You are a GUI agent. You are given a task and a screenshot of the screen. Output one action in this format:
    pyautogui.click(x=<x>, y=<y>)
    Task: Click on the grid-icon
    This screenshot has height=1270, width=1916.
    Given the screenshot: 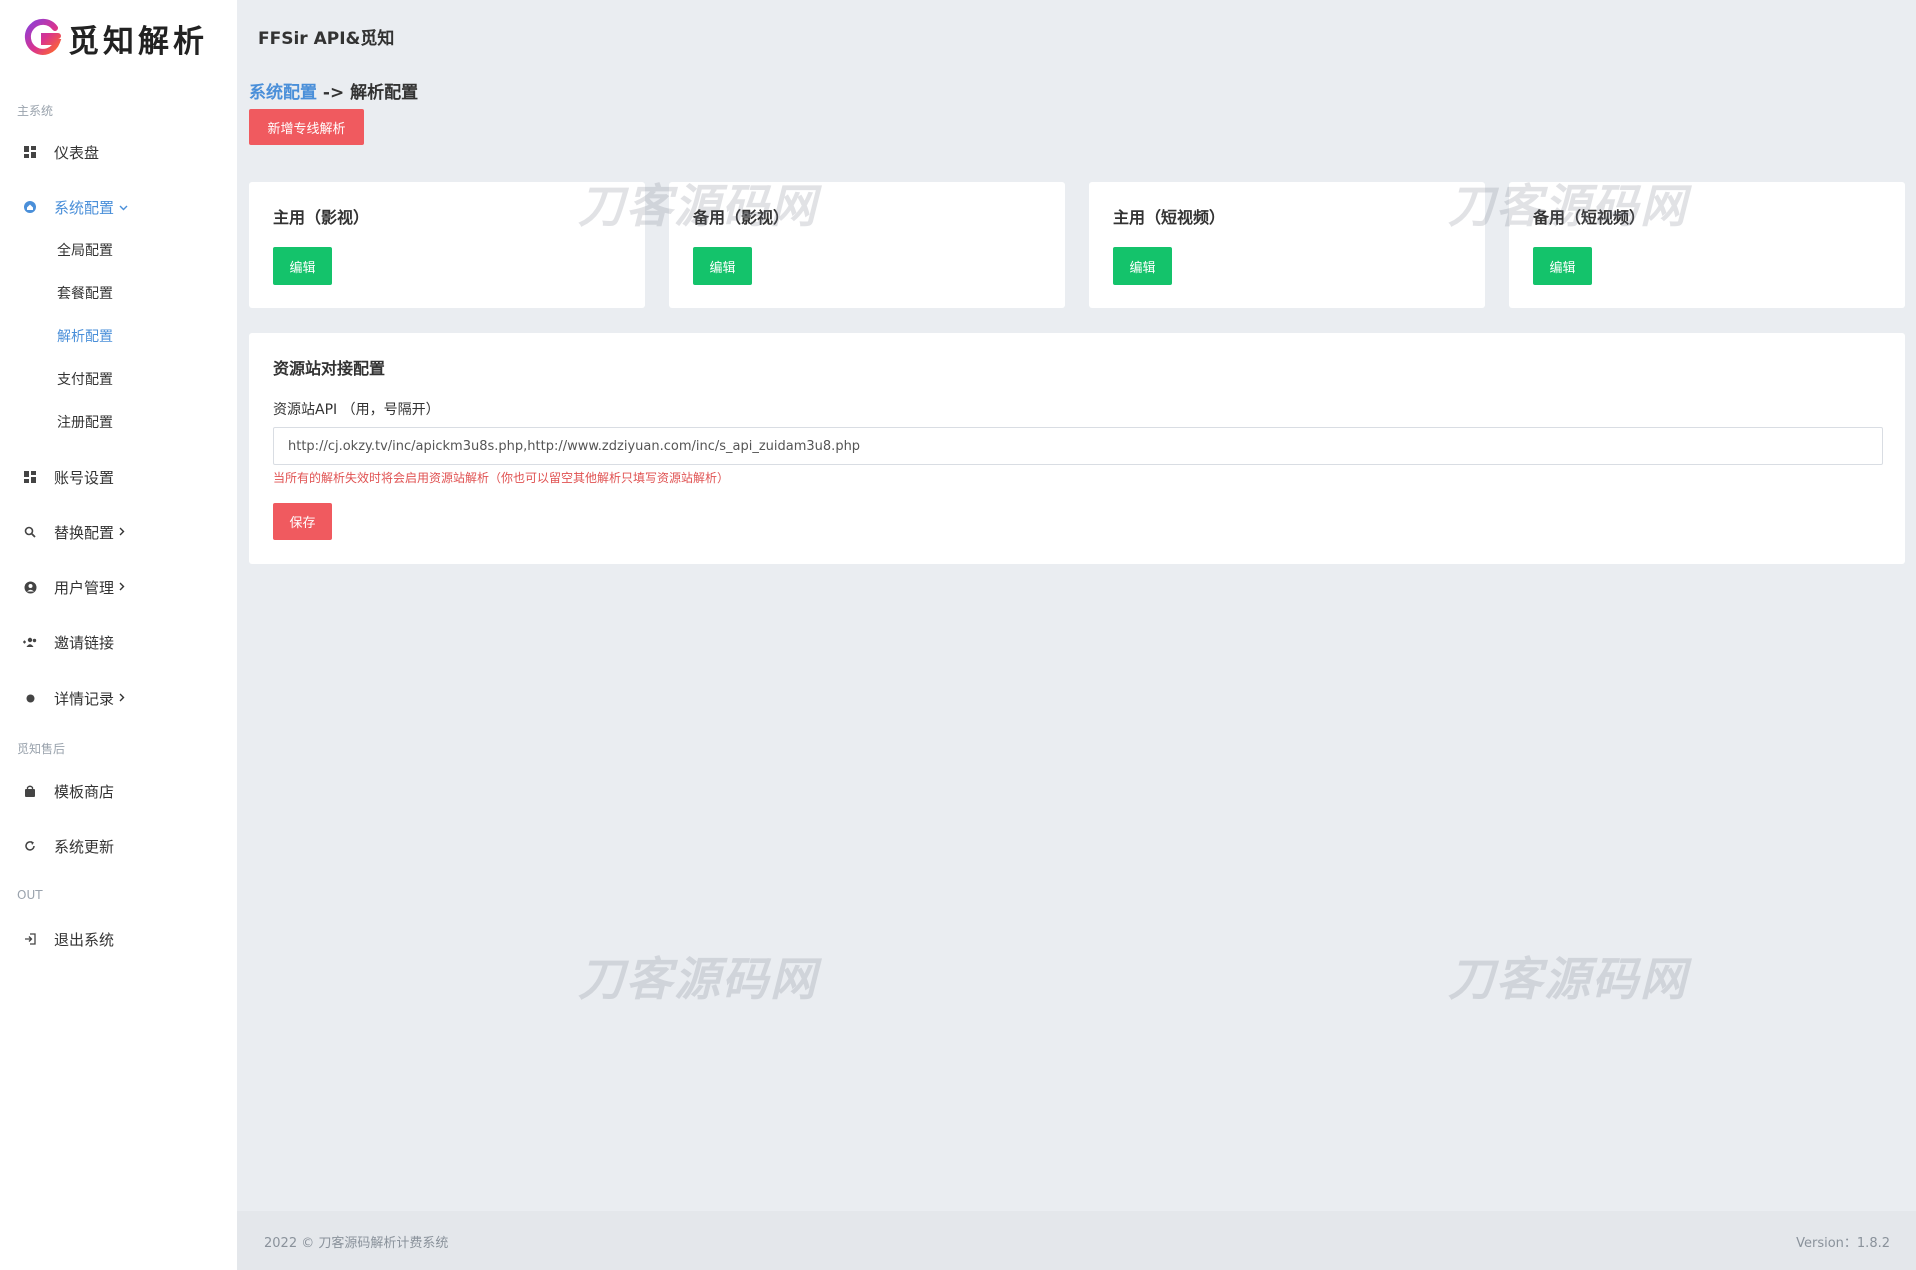 What is the action you would take?
    pyautogui.click(x=30, y=477)
    